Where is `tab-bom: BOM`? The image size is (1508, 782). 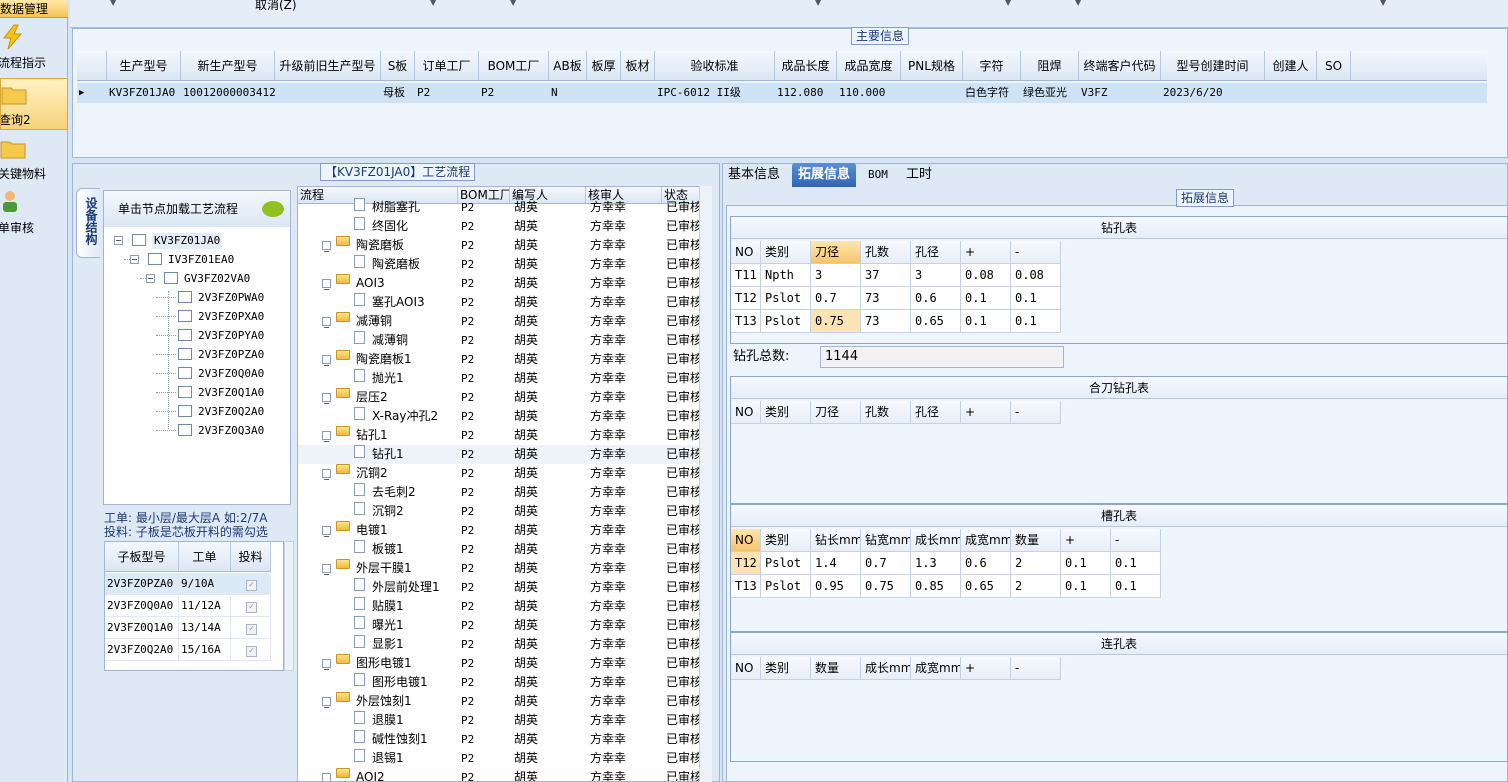 tab-bom: BOM is located at coordinates (878, 175).